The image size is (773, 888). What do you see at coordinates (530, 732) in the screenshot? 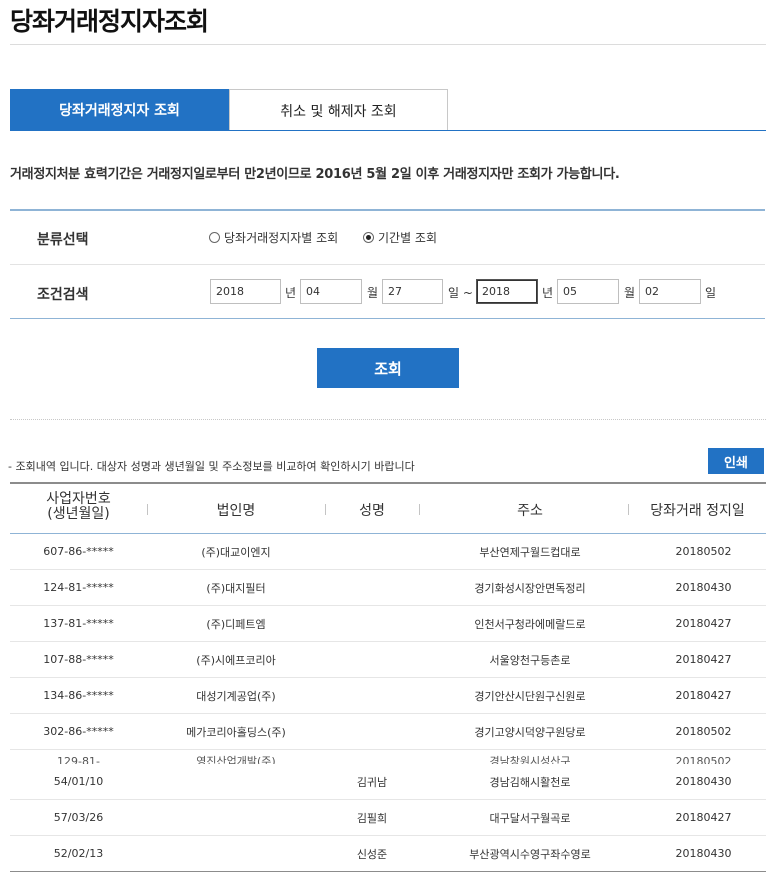
I see `cell-address: 경기고양시덕양구원당로` at bounding box center [530, 732].